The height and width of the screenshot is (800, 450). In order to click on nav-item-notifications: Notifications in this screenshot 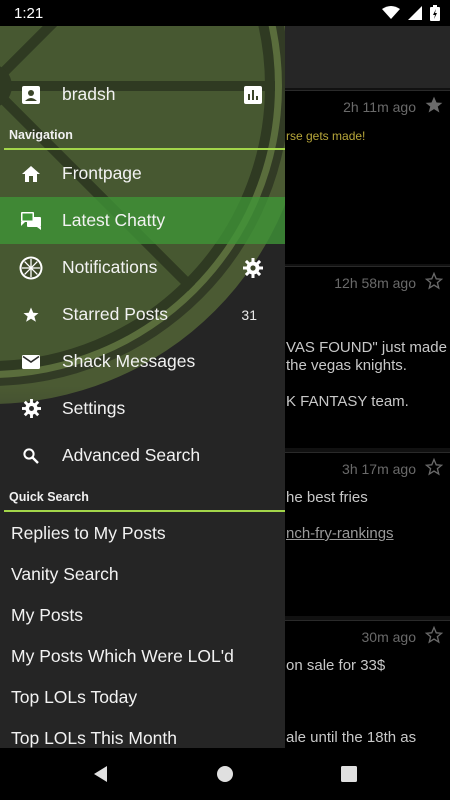, I will do `click(142, 267)`.